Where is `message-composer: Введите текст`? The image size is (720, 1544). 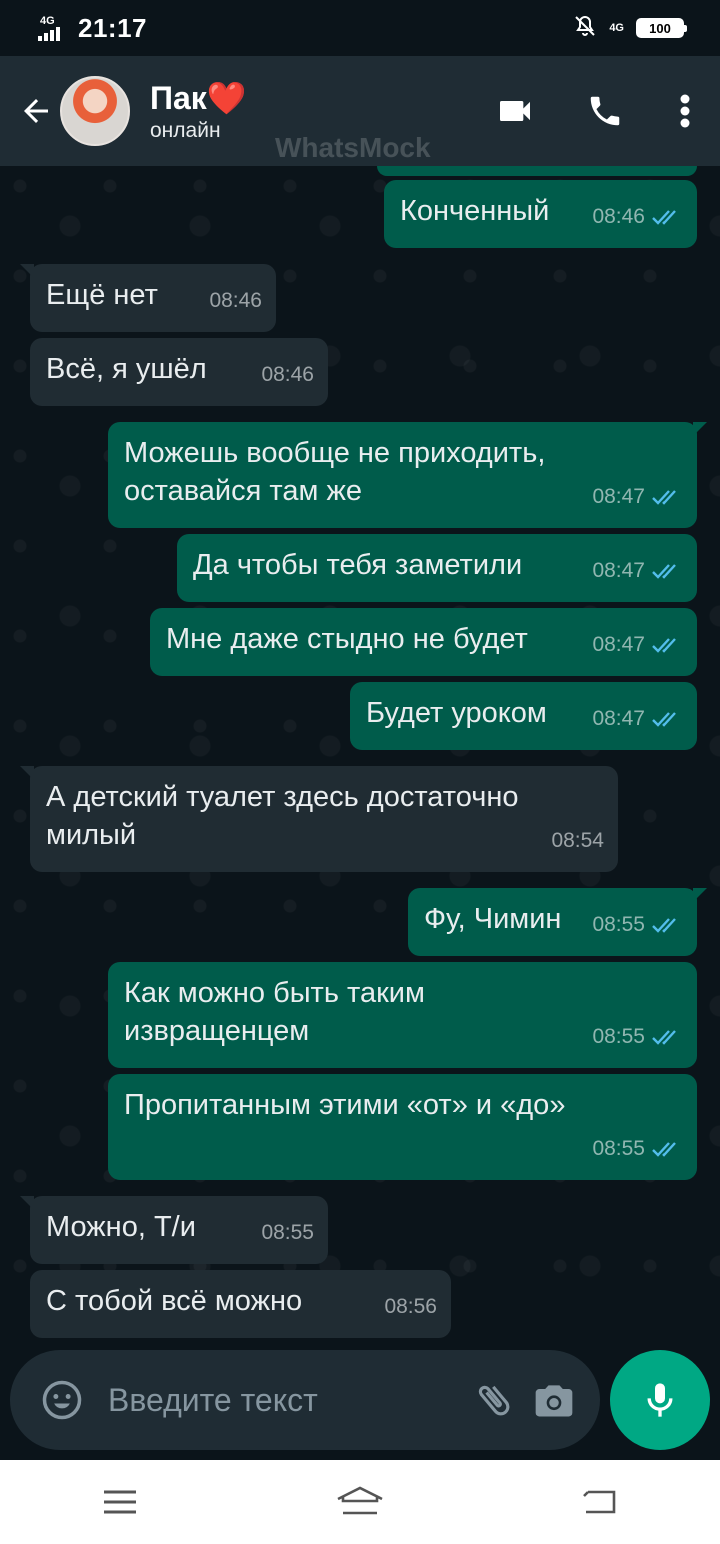 message-composer: Введите текст is located at coordinates (305, 1400).